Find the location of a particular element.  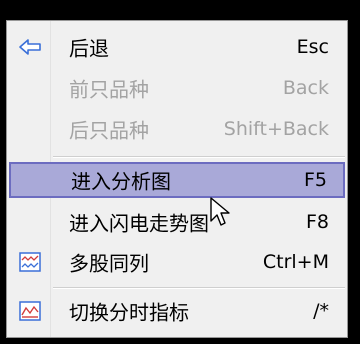

menu-item-label: 后只品种 is located at coordinates (109, 130).